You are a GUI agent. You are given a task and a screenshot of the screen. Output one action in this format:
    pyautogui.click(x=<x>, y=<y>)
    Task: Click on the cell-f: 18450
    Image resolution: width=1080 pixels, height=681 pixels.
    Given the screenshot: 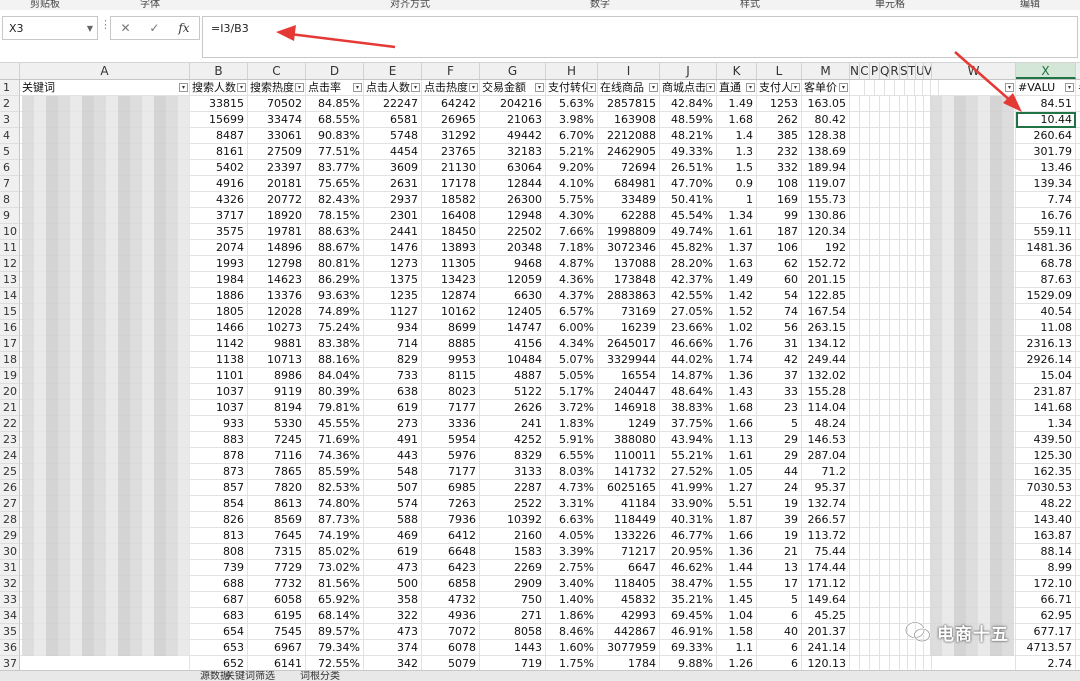 What is the action you would take?
    pyautogui.click(x=451, y=232)
    